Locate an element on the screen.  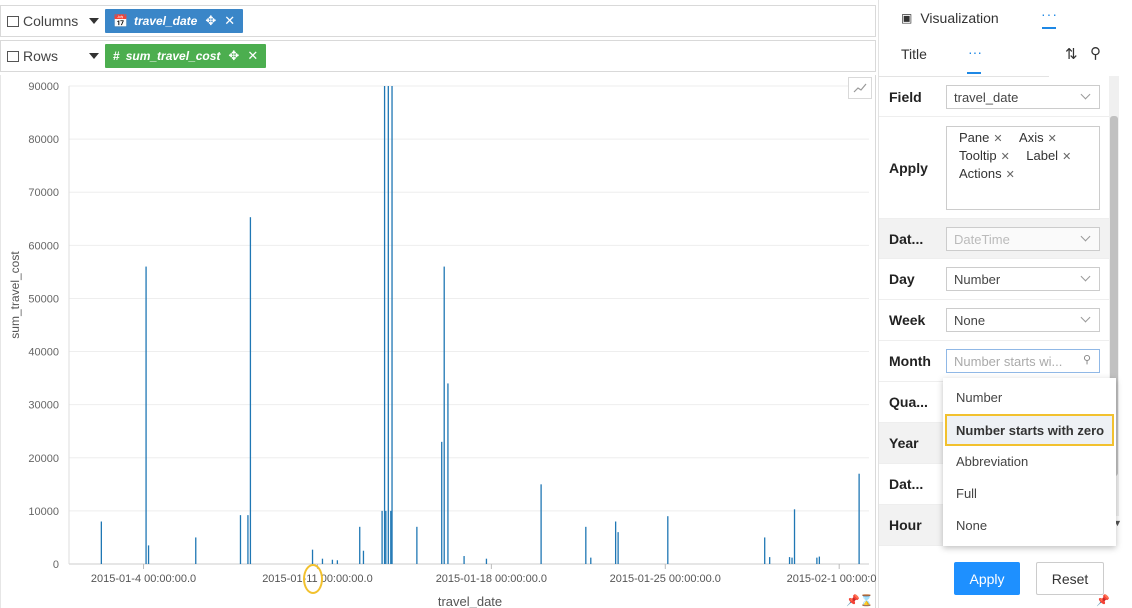
columns-shelf: Columns 📅 travel_date ✥ ✕ is located at coordinates (438, 21).